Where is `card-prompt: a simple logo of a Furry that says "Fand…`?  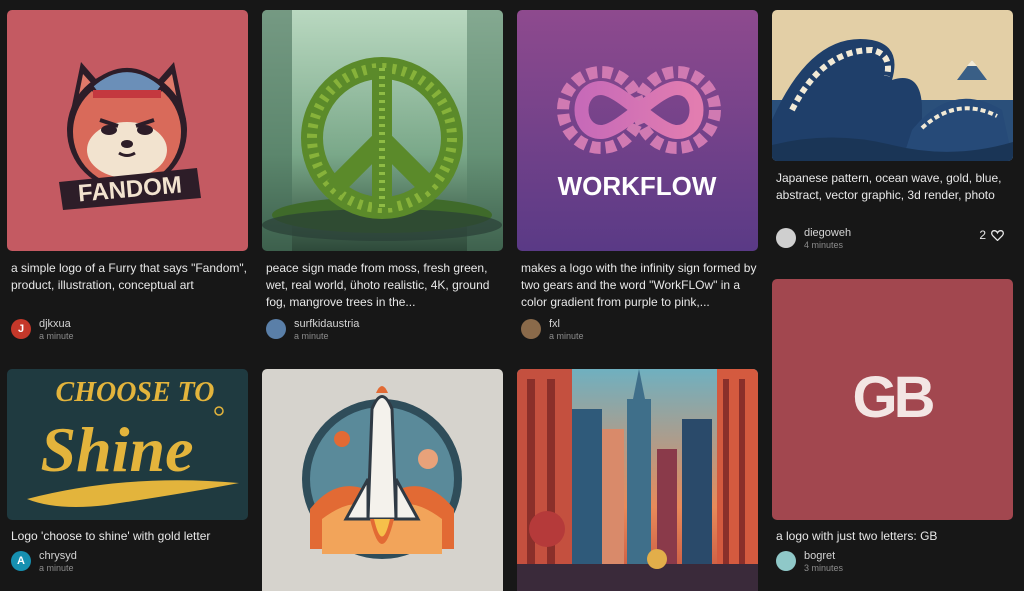
card-prompt: a simple logo of a Furry that says "Fand… is located at coordinates (129, 276).